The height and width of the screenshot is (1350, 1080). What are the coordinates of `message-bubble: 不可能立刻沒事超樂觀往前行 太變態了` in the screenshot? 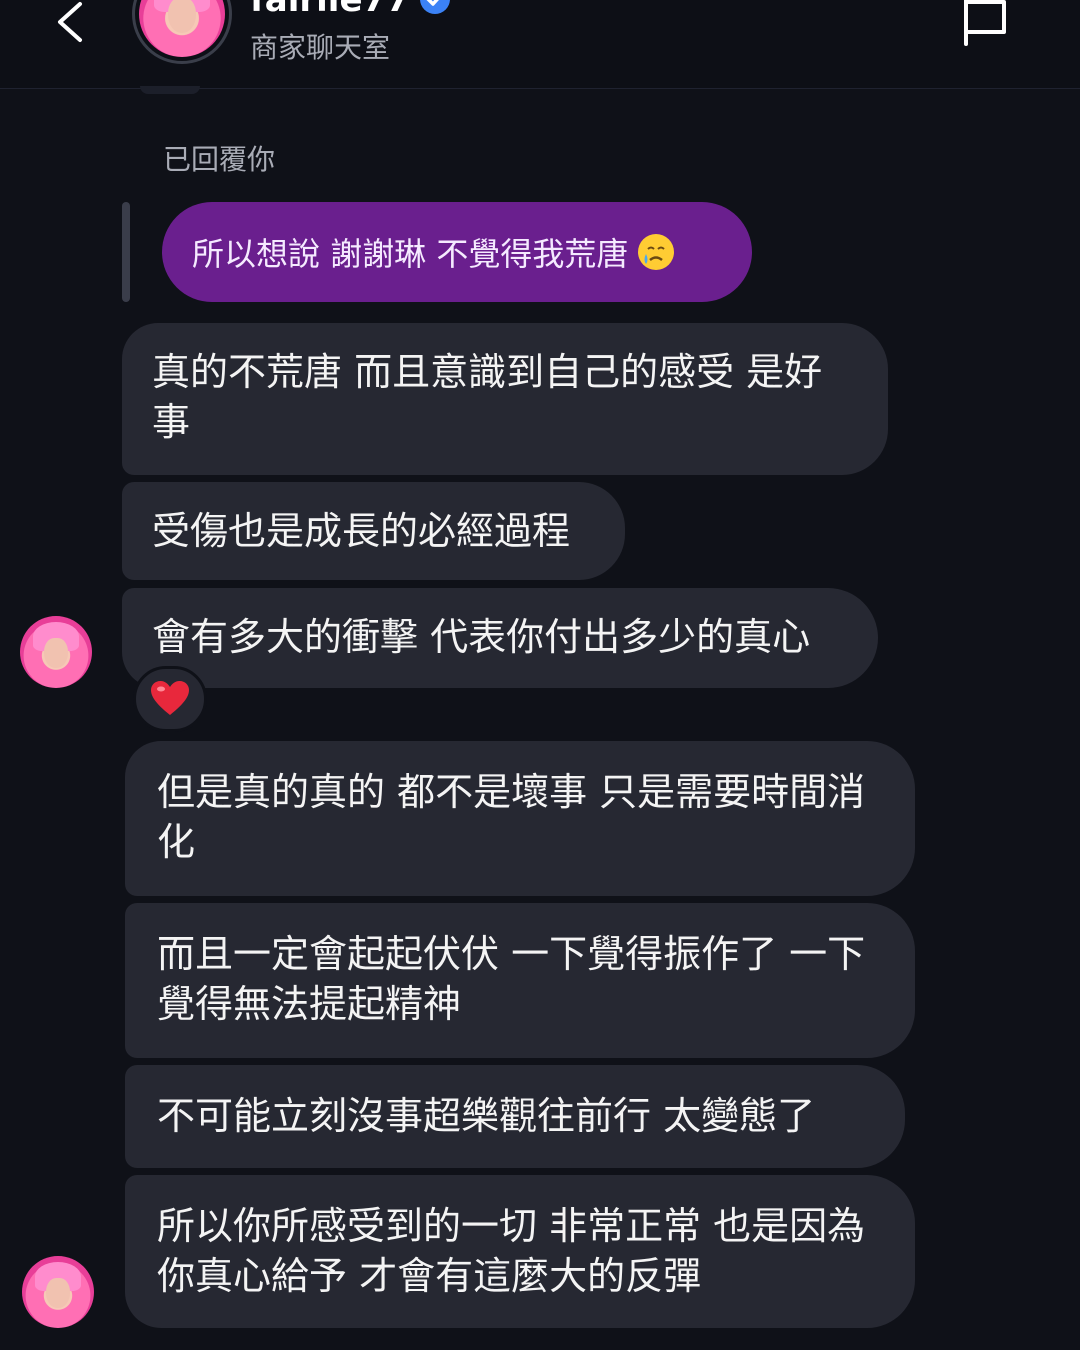 It's located at (515, 1116).